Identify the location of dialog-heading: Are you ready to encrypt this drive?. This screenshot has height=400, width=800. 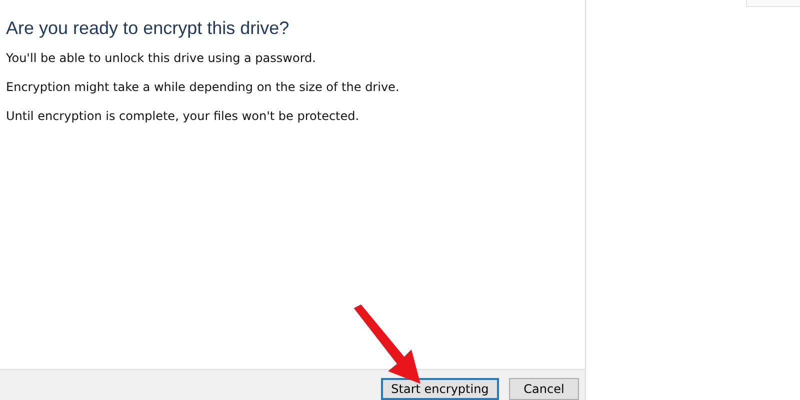
(148, 28).